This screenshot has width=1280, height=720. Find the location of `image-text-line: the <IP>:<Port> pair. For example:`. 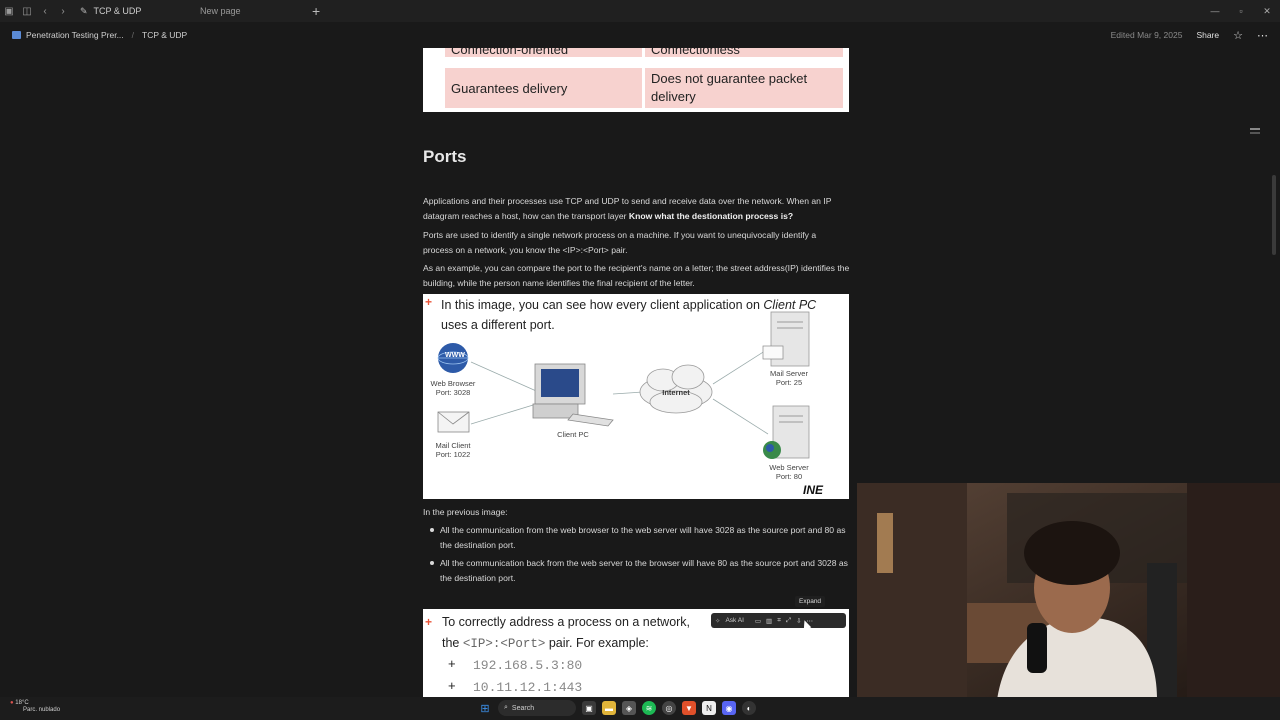

image-text-line: the <IP>:<Port> pair. For example: is located at coordinates (545, 643).